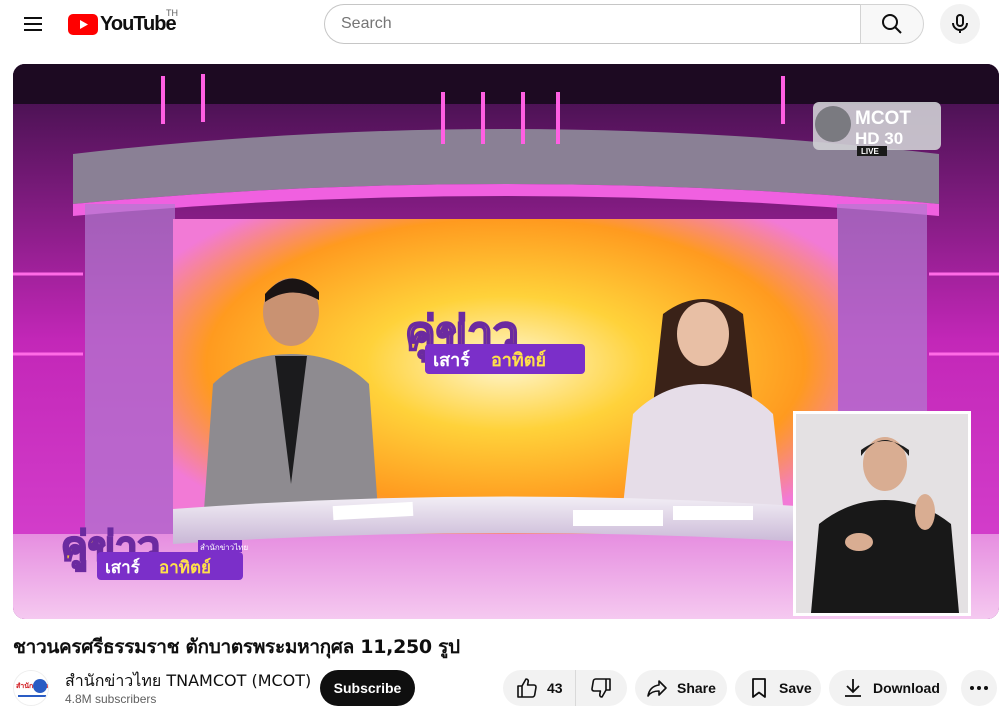 The width and height of the screenshot is (1006, 715). What do you see at coordinates (853, 688) in the screenshot?
I see `download-icon` at bounding box center [853, 688].